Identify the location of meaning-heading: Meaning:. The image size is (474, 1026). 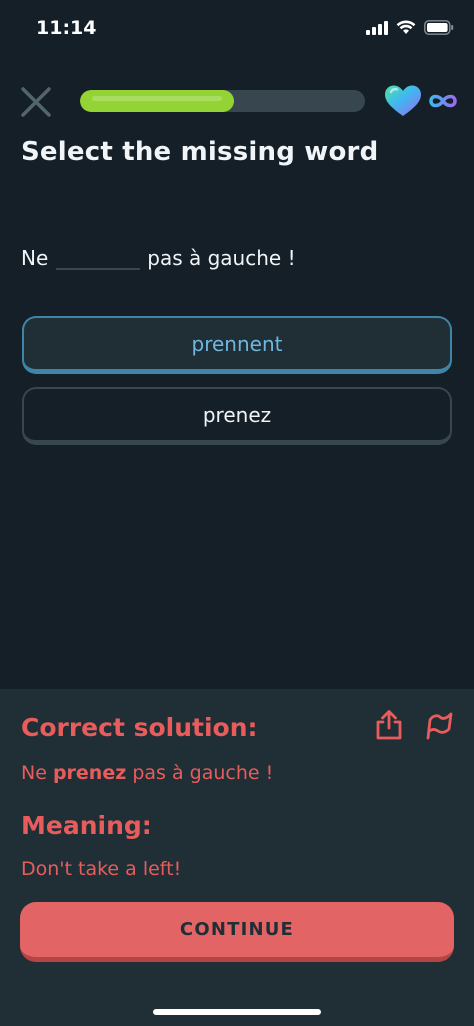
(86, 825).